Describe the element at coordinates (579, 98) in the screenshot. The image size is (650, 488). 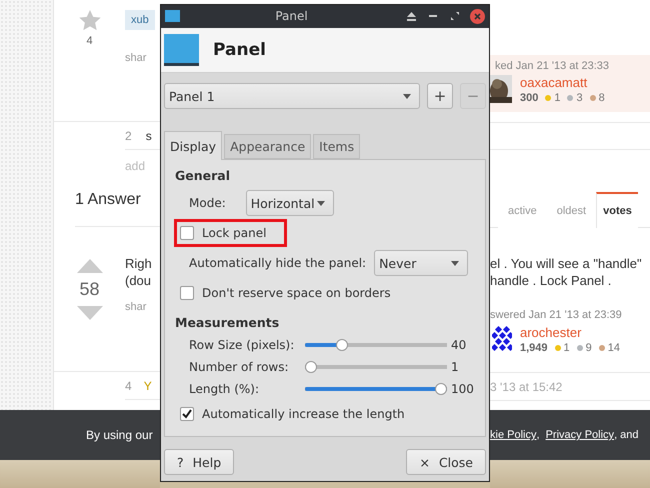
I see `badge-count: 3` at that location.